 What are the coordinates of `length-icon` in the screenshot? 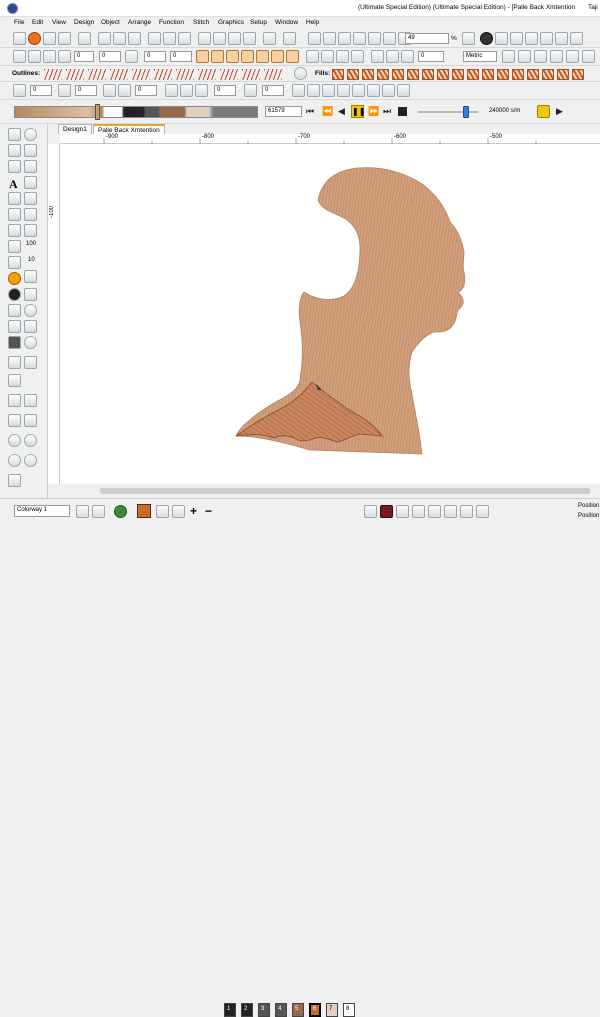 It's located at (64, 90).